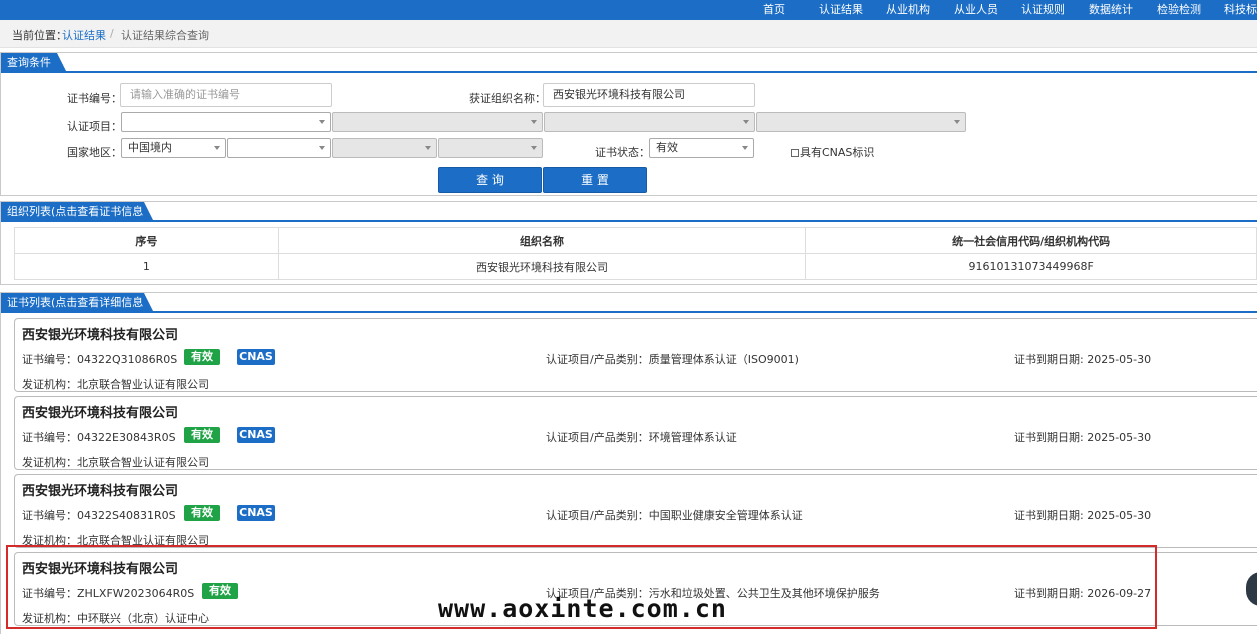 Image resolution: width=1257 pixels, height=634 pixels. Describe the element at coordinates (667, 147) in the screenshot. I see `status-select-value: 有效` at that location.